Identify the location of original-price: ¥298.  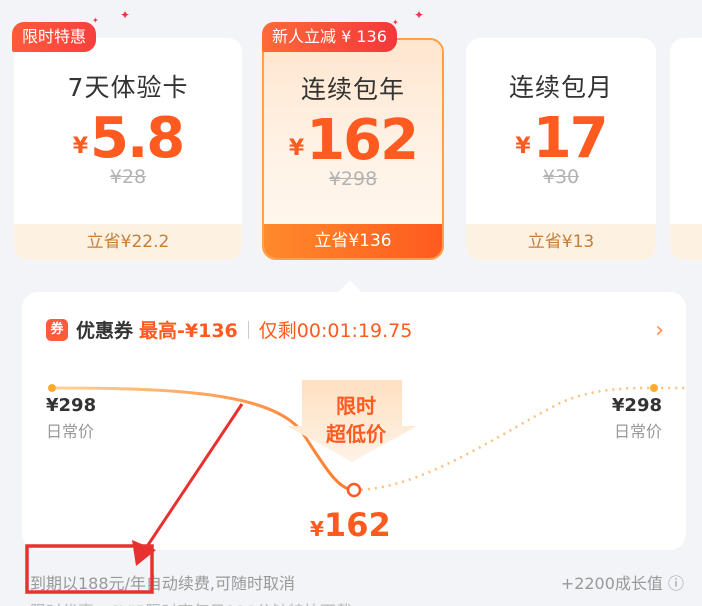
(353, 179).